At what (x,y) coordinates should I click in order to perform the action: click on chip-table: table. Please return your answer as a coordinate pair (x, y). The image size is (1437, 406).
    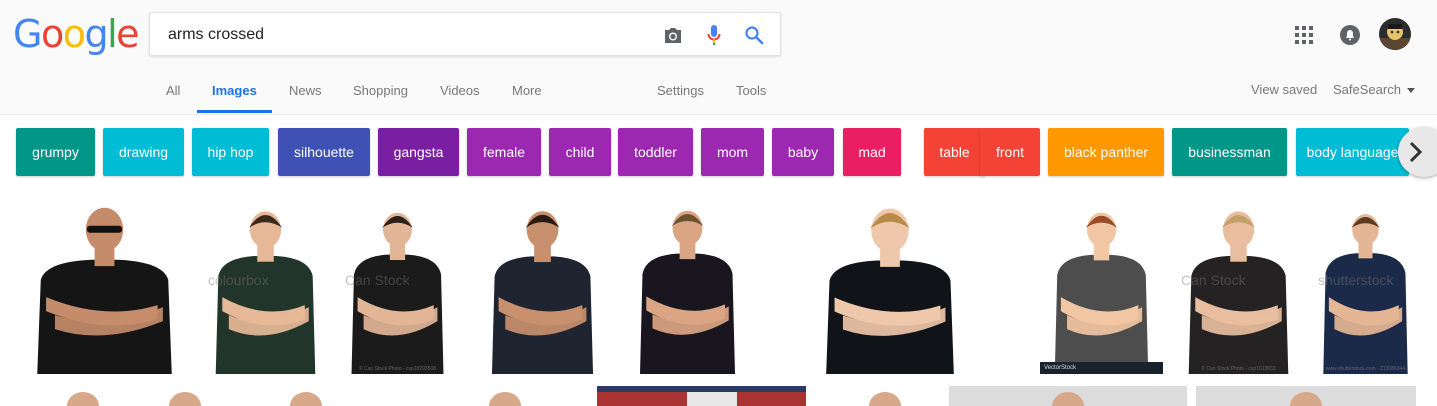
    Looking at the image, I should click on (954, 152).